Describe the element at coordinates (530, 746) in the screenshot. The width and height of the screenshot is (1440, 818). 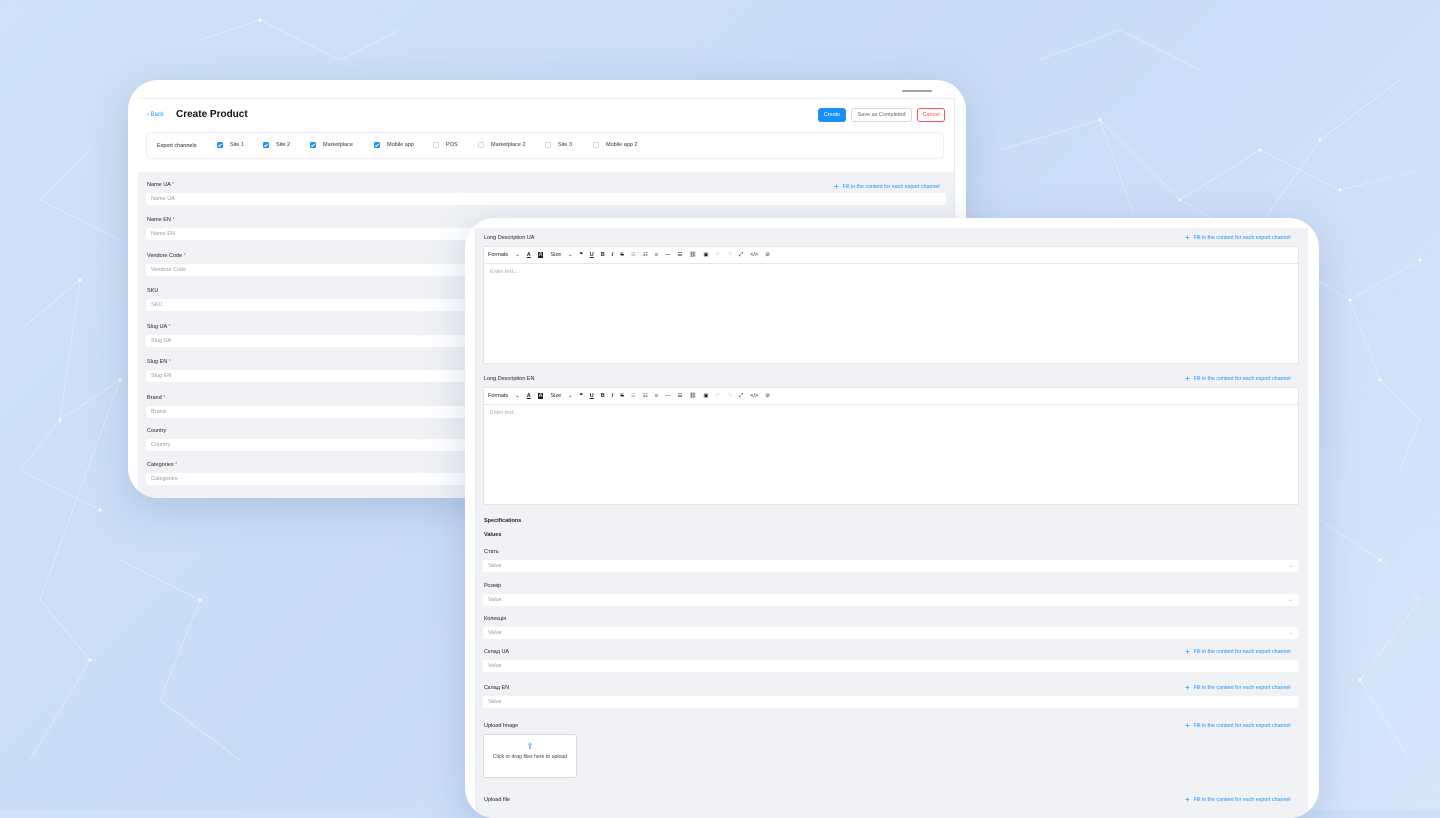
I see `upload-icon: ⇪` at that location.